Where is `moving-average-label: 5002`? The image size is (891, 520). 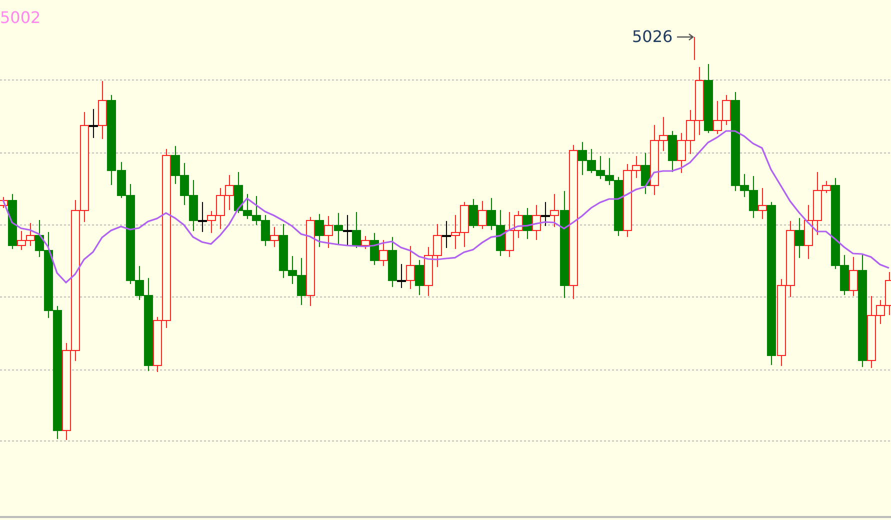 moving-average-label: 5002 is located at coordinates (20, 18).